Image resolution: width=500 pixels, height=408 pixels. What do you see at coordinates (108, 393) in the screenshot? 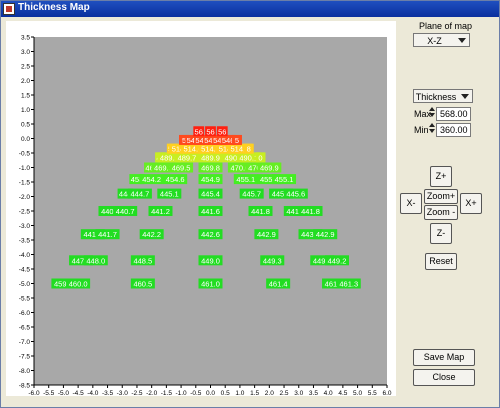
I see `x-tick-label: -3.5` at bounding box center [108, 393].